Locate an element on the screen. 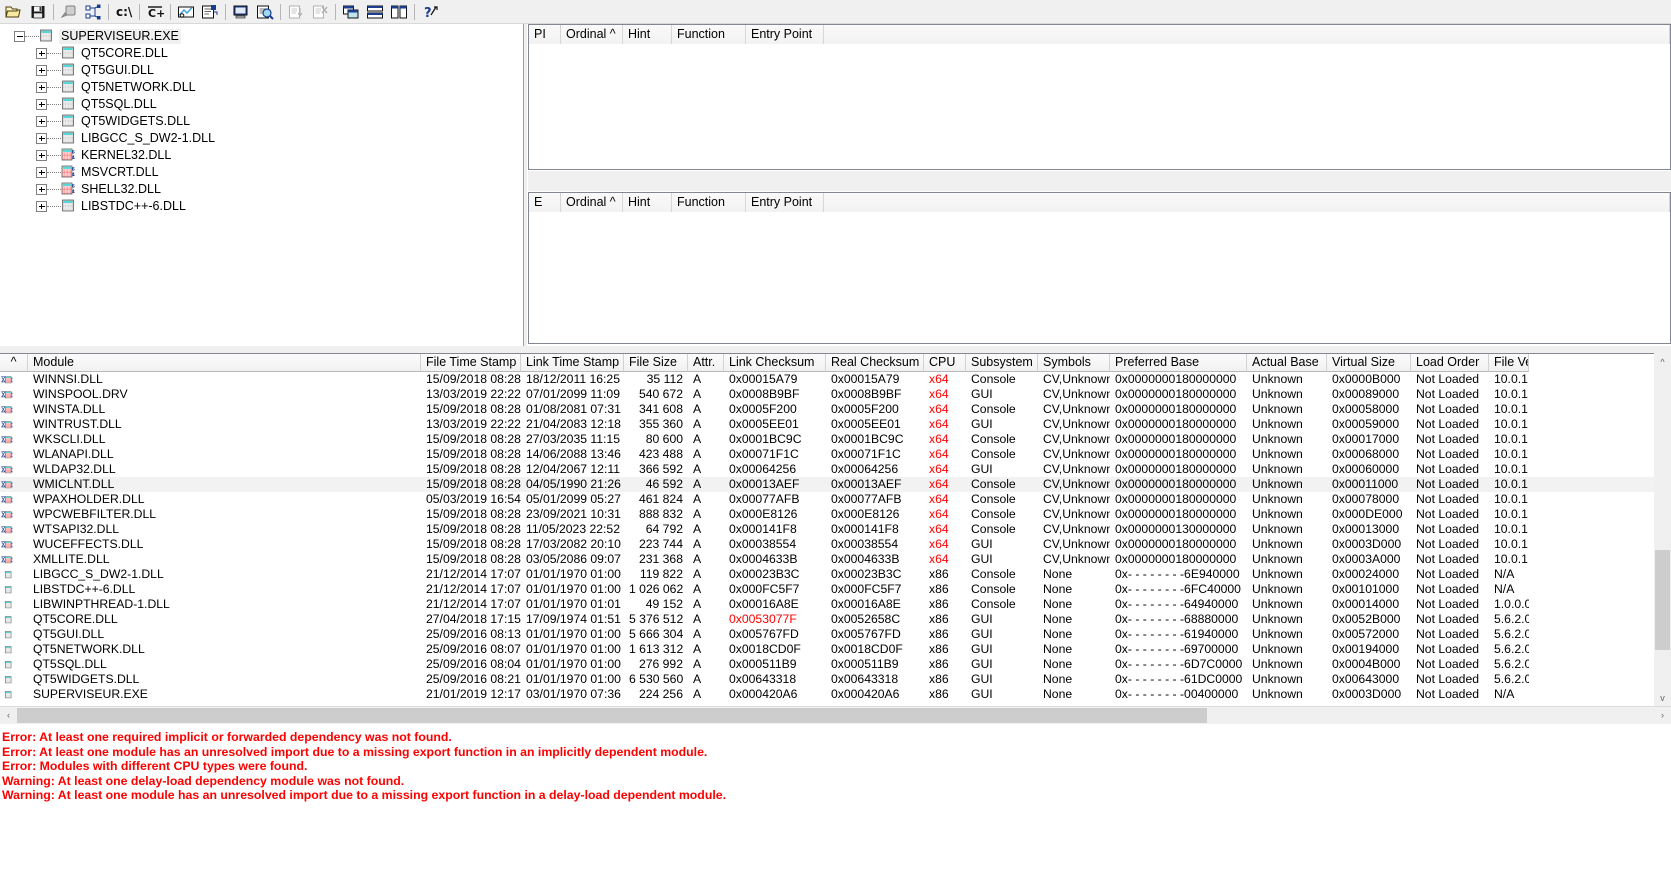  stop-profiling-icon is located at coordinates (320, 12).